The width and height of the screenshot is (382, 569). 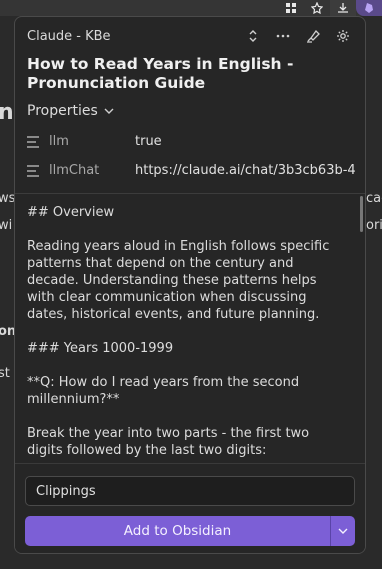 I want to click on property-key: llm, so click(x=59, y=141).